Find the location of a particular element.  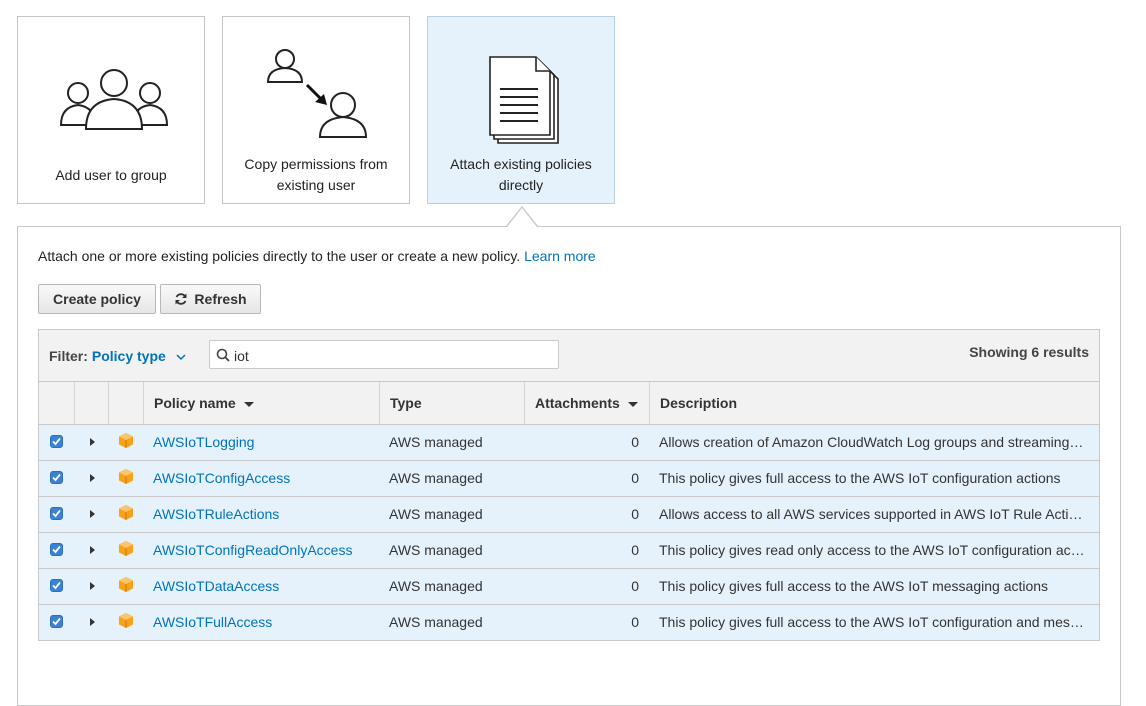

policy-name-link: AWSIoTRuleActions is located at coordinates (264, 514).